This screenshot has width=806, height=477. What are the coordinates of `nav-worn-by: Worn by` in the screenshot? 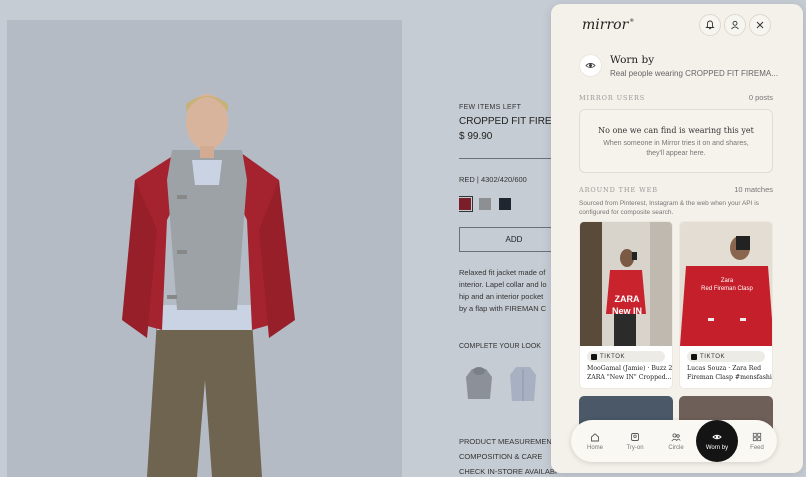 It's located at (717, 441).